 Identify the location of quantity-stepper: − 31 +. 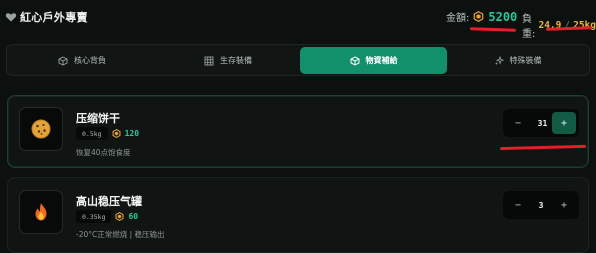
(541, 123).